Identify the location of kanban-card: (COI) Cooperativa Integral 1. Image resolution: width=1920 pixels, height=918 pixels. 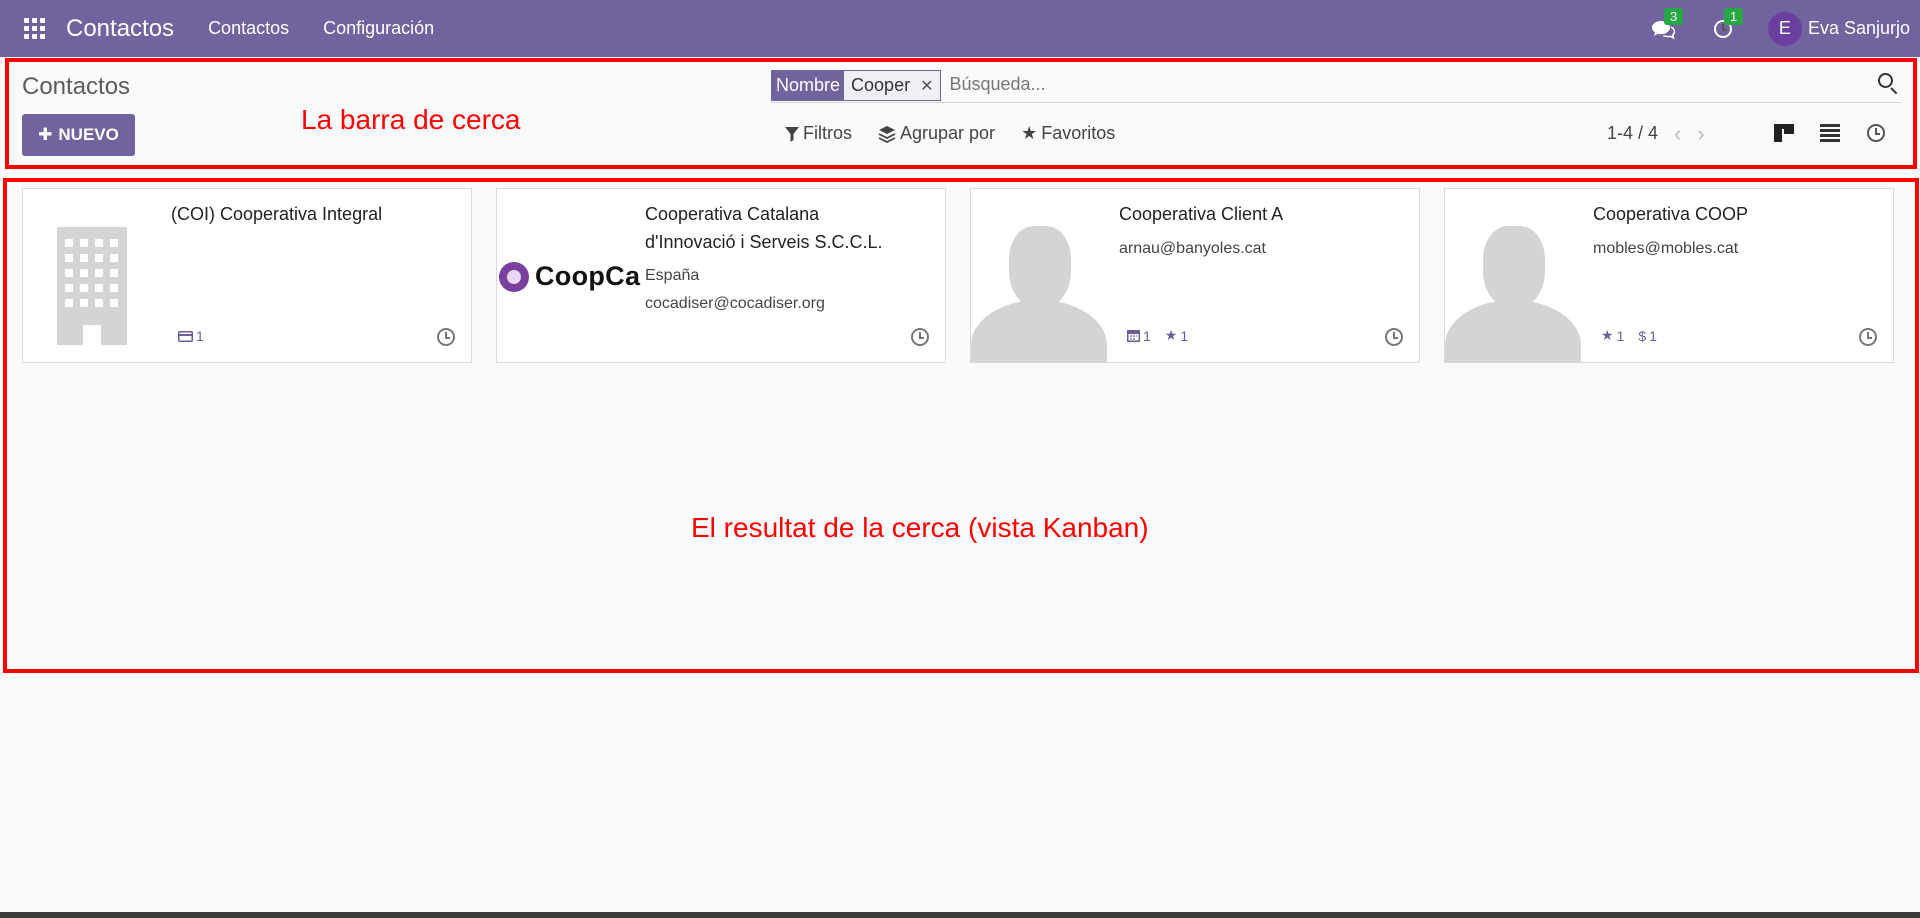
(247, 275).